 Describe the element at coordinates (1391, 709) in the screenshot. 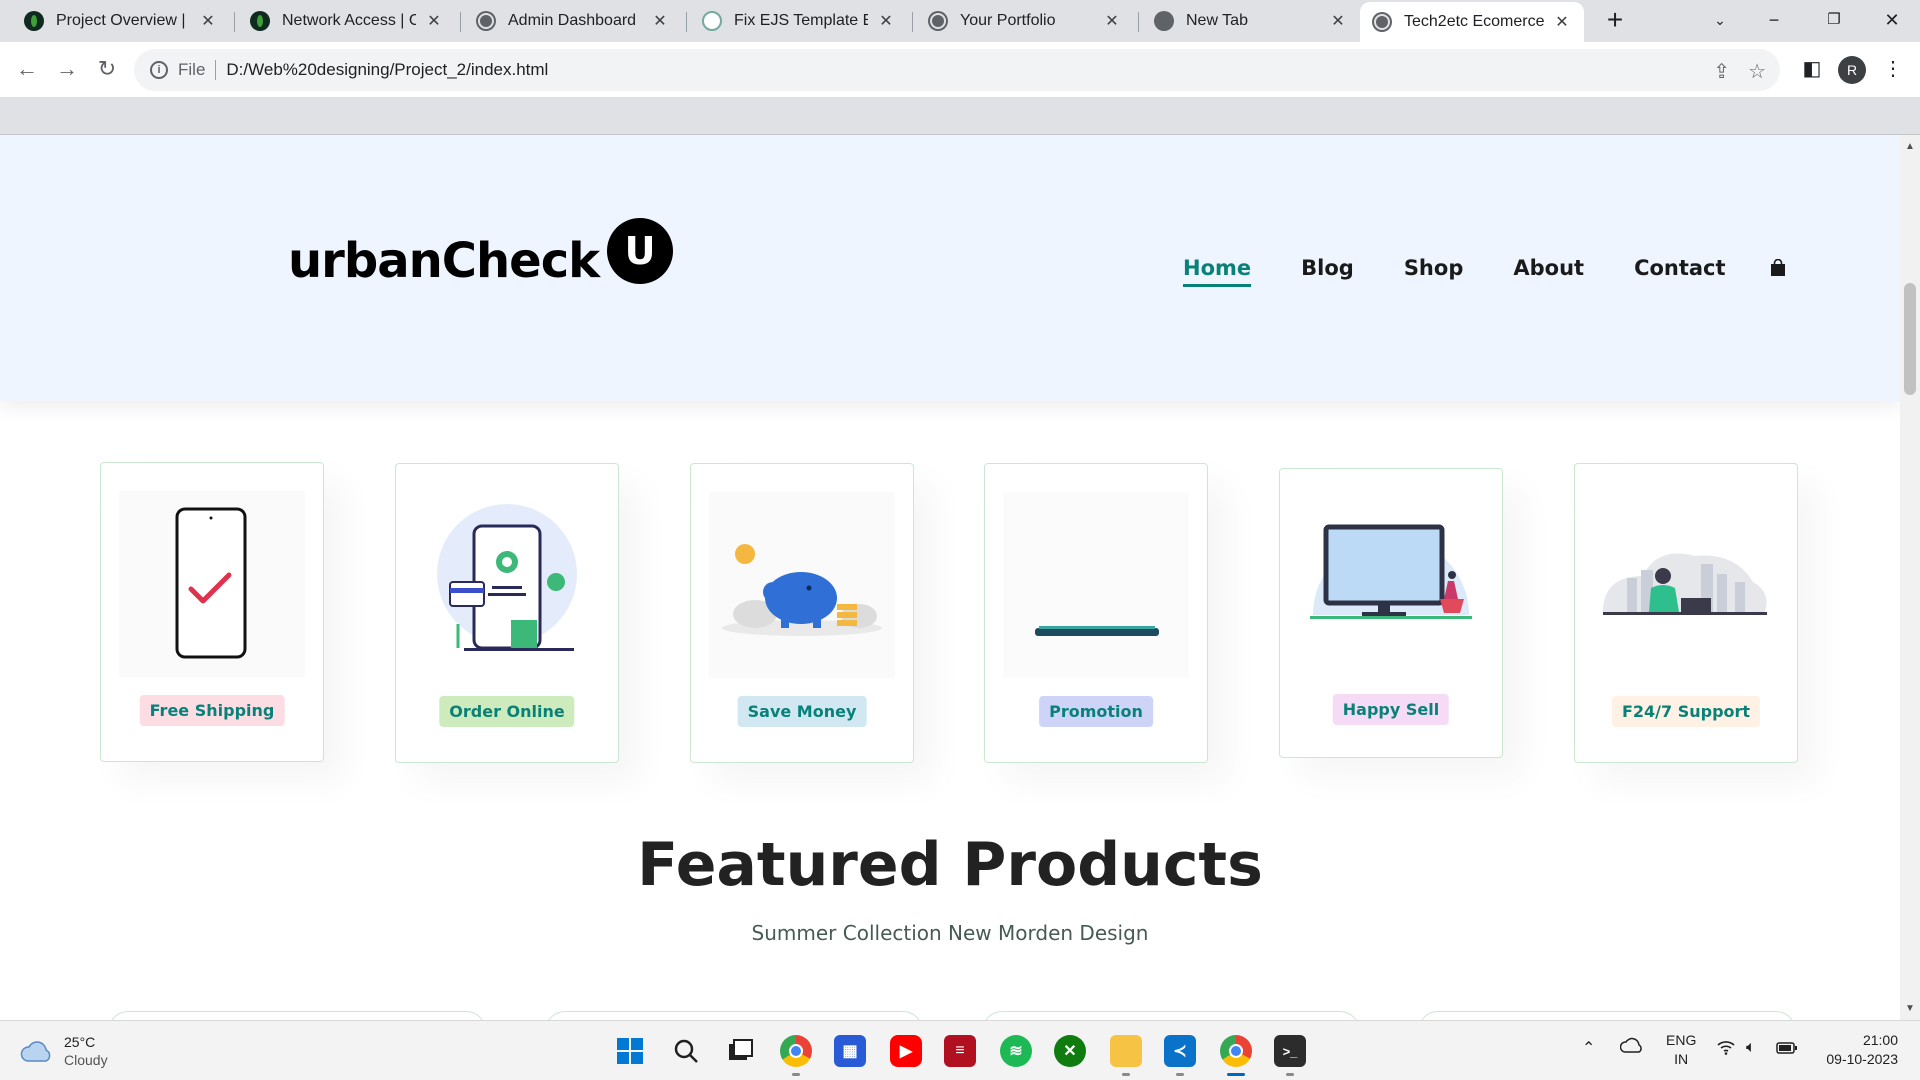

I see `feature-label: Happy Sell` at that location.